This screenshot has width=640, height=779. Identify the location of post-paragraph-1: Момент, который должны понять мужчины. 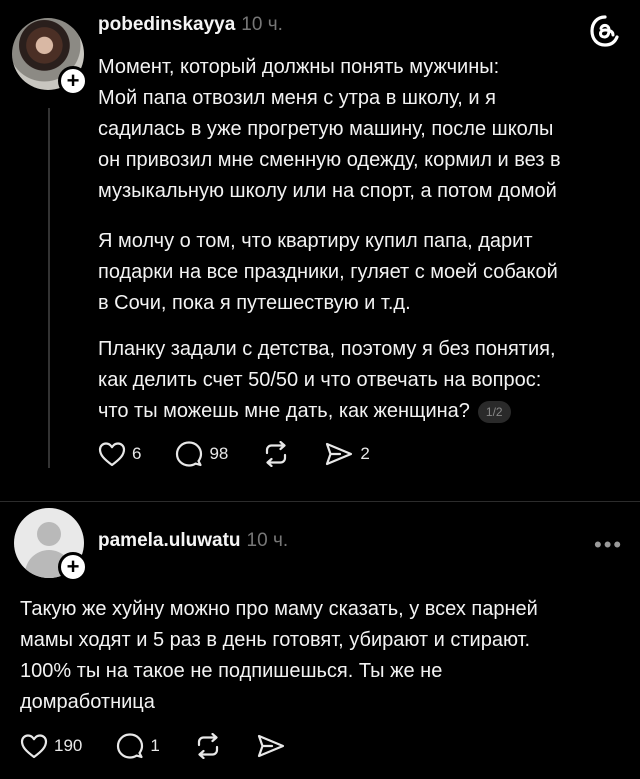
(329, 129).